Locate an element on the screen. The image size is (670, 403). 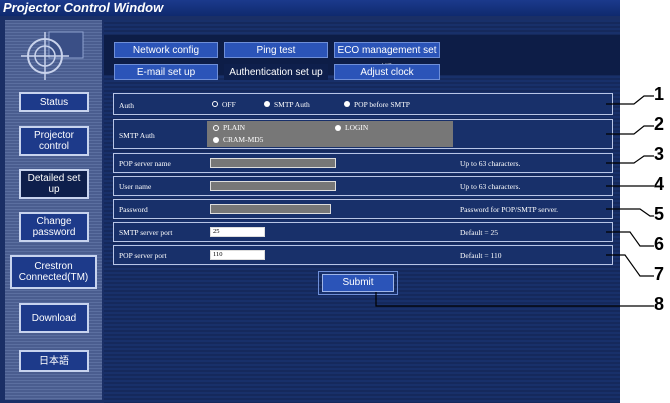
password-row: Password Password for POP/SMTP server. is located at coordinates (363, 209).